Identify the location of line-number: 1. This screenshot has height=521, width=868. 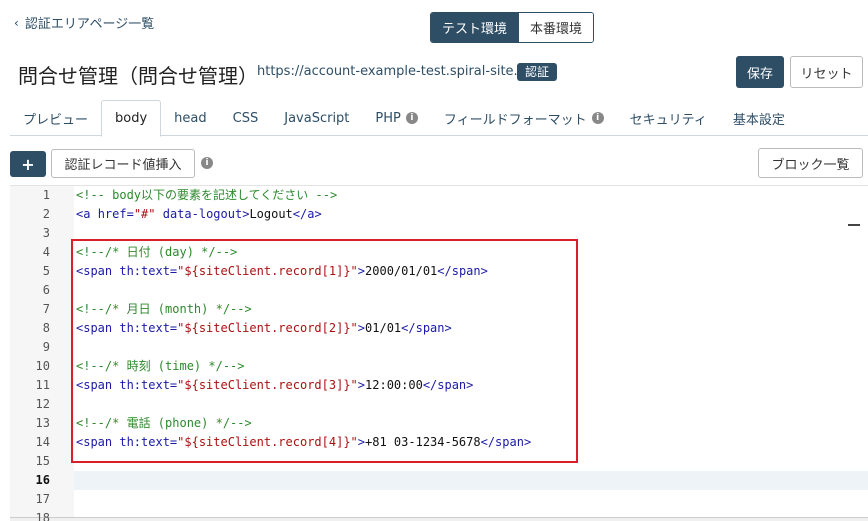
(46, 195).